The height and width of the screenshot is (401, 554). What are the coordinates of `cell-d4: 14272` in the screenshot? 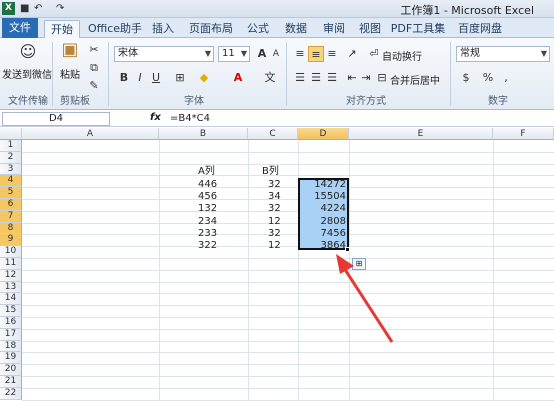 It's located at (323, 185).